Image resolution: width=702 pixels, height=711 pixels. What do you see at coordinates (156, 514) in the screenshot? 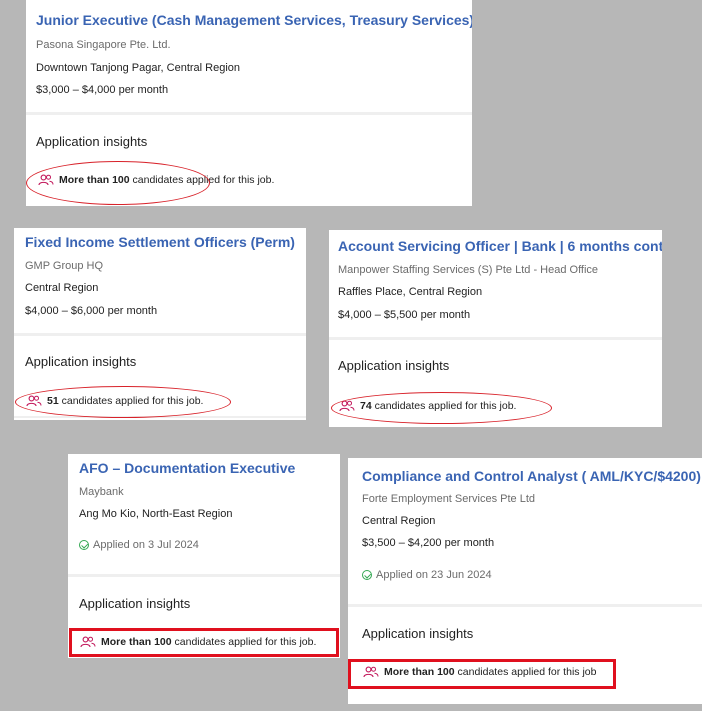
I see `job-location: Ang Mo Kio, North-East Region` at bounding box center [156, 514].